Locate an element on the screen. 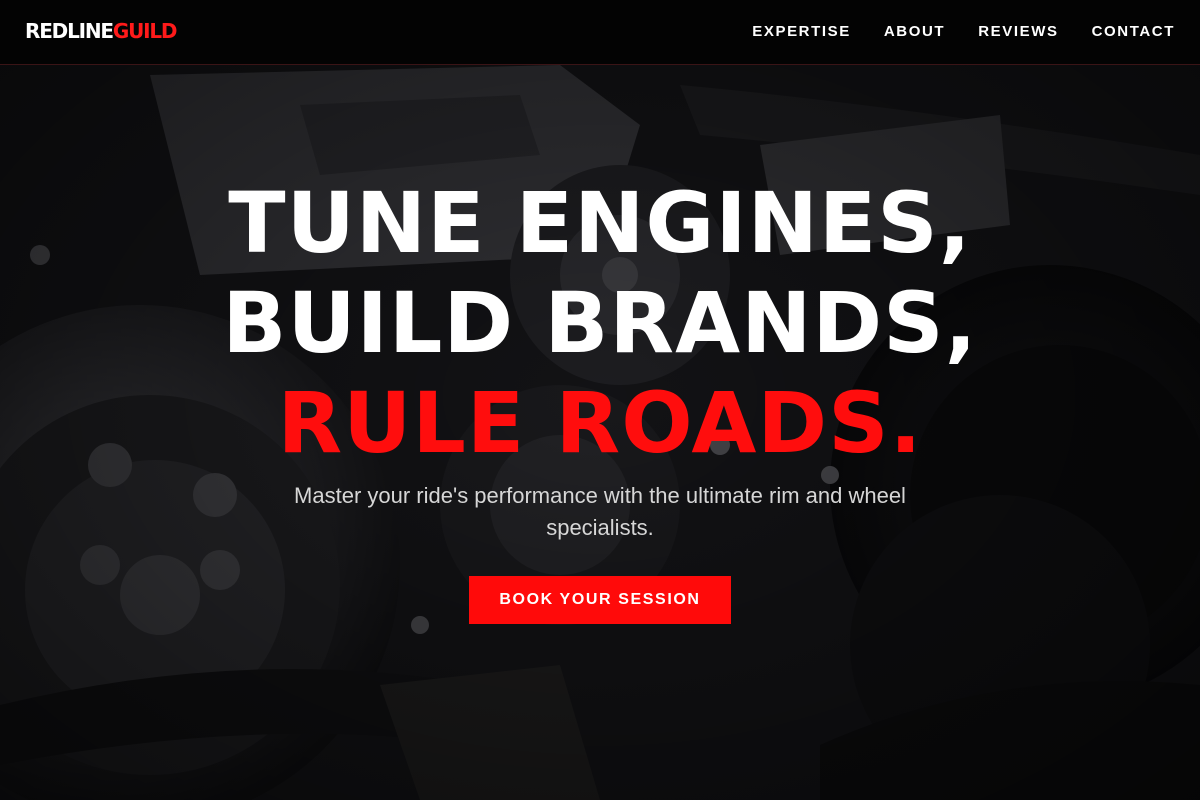 The image size is (1200, 800). hero-headline-line-1: TUNE ENGINES, is located at coordinates (600, 223).